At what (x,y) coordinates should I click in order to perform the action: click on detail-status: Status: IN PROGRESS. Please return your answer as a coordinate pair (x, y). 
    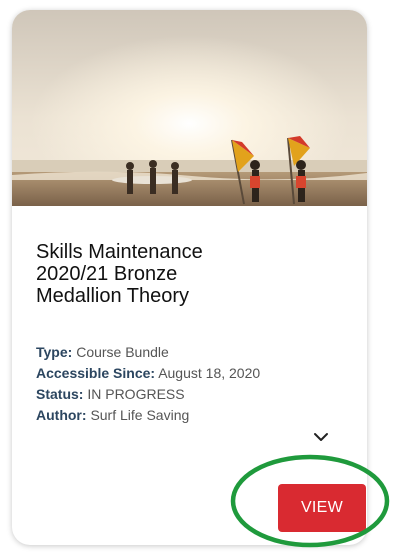
    Looking at the image, I should click on (161, 394).